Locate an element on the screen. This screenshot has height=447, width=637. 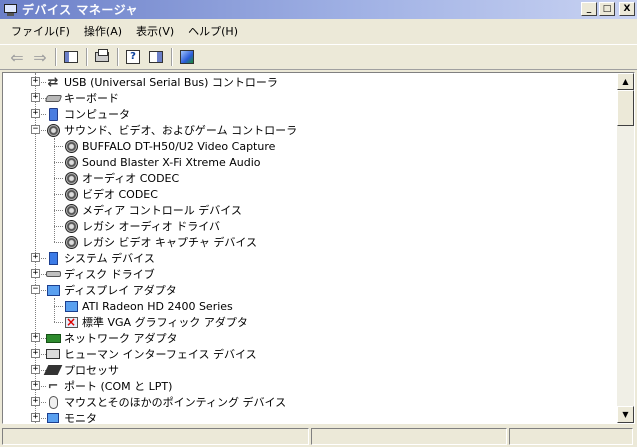
device-category: サウンド、ビデオ、およびゲーム コントローラ is located at coordinates (171, 130).